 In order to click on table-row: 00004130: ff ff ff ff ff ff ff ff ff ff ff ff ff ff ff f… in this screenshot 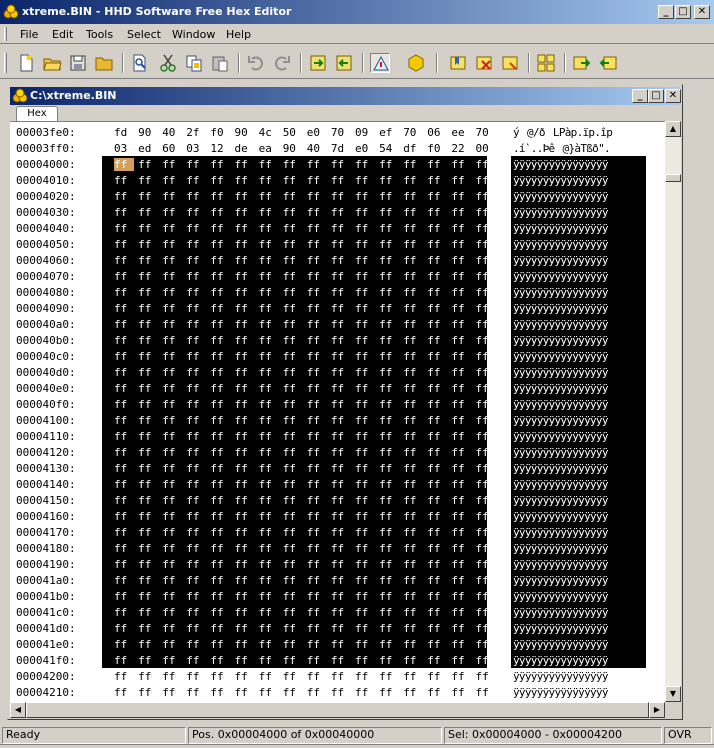, I will do `click(337, 468)`.